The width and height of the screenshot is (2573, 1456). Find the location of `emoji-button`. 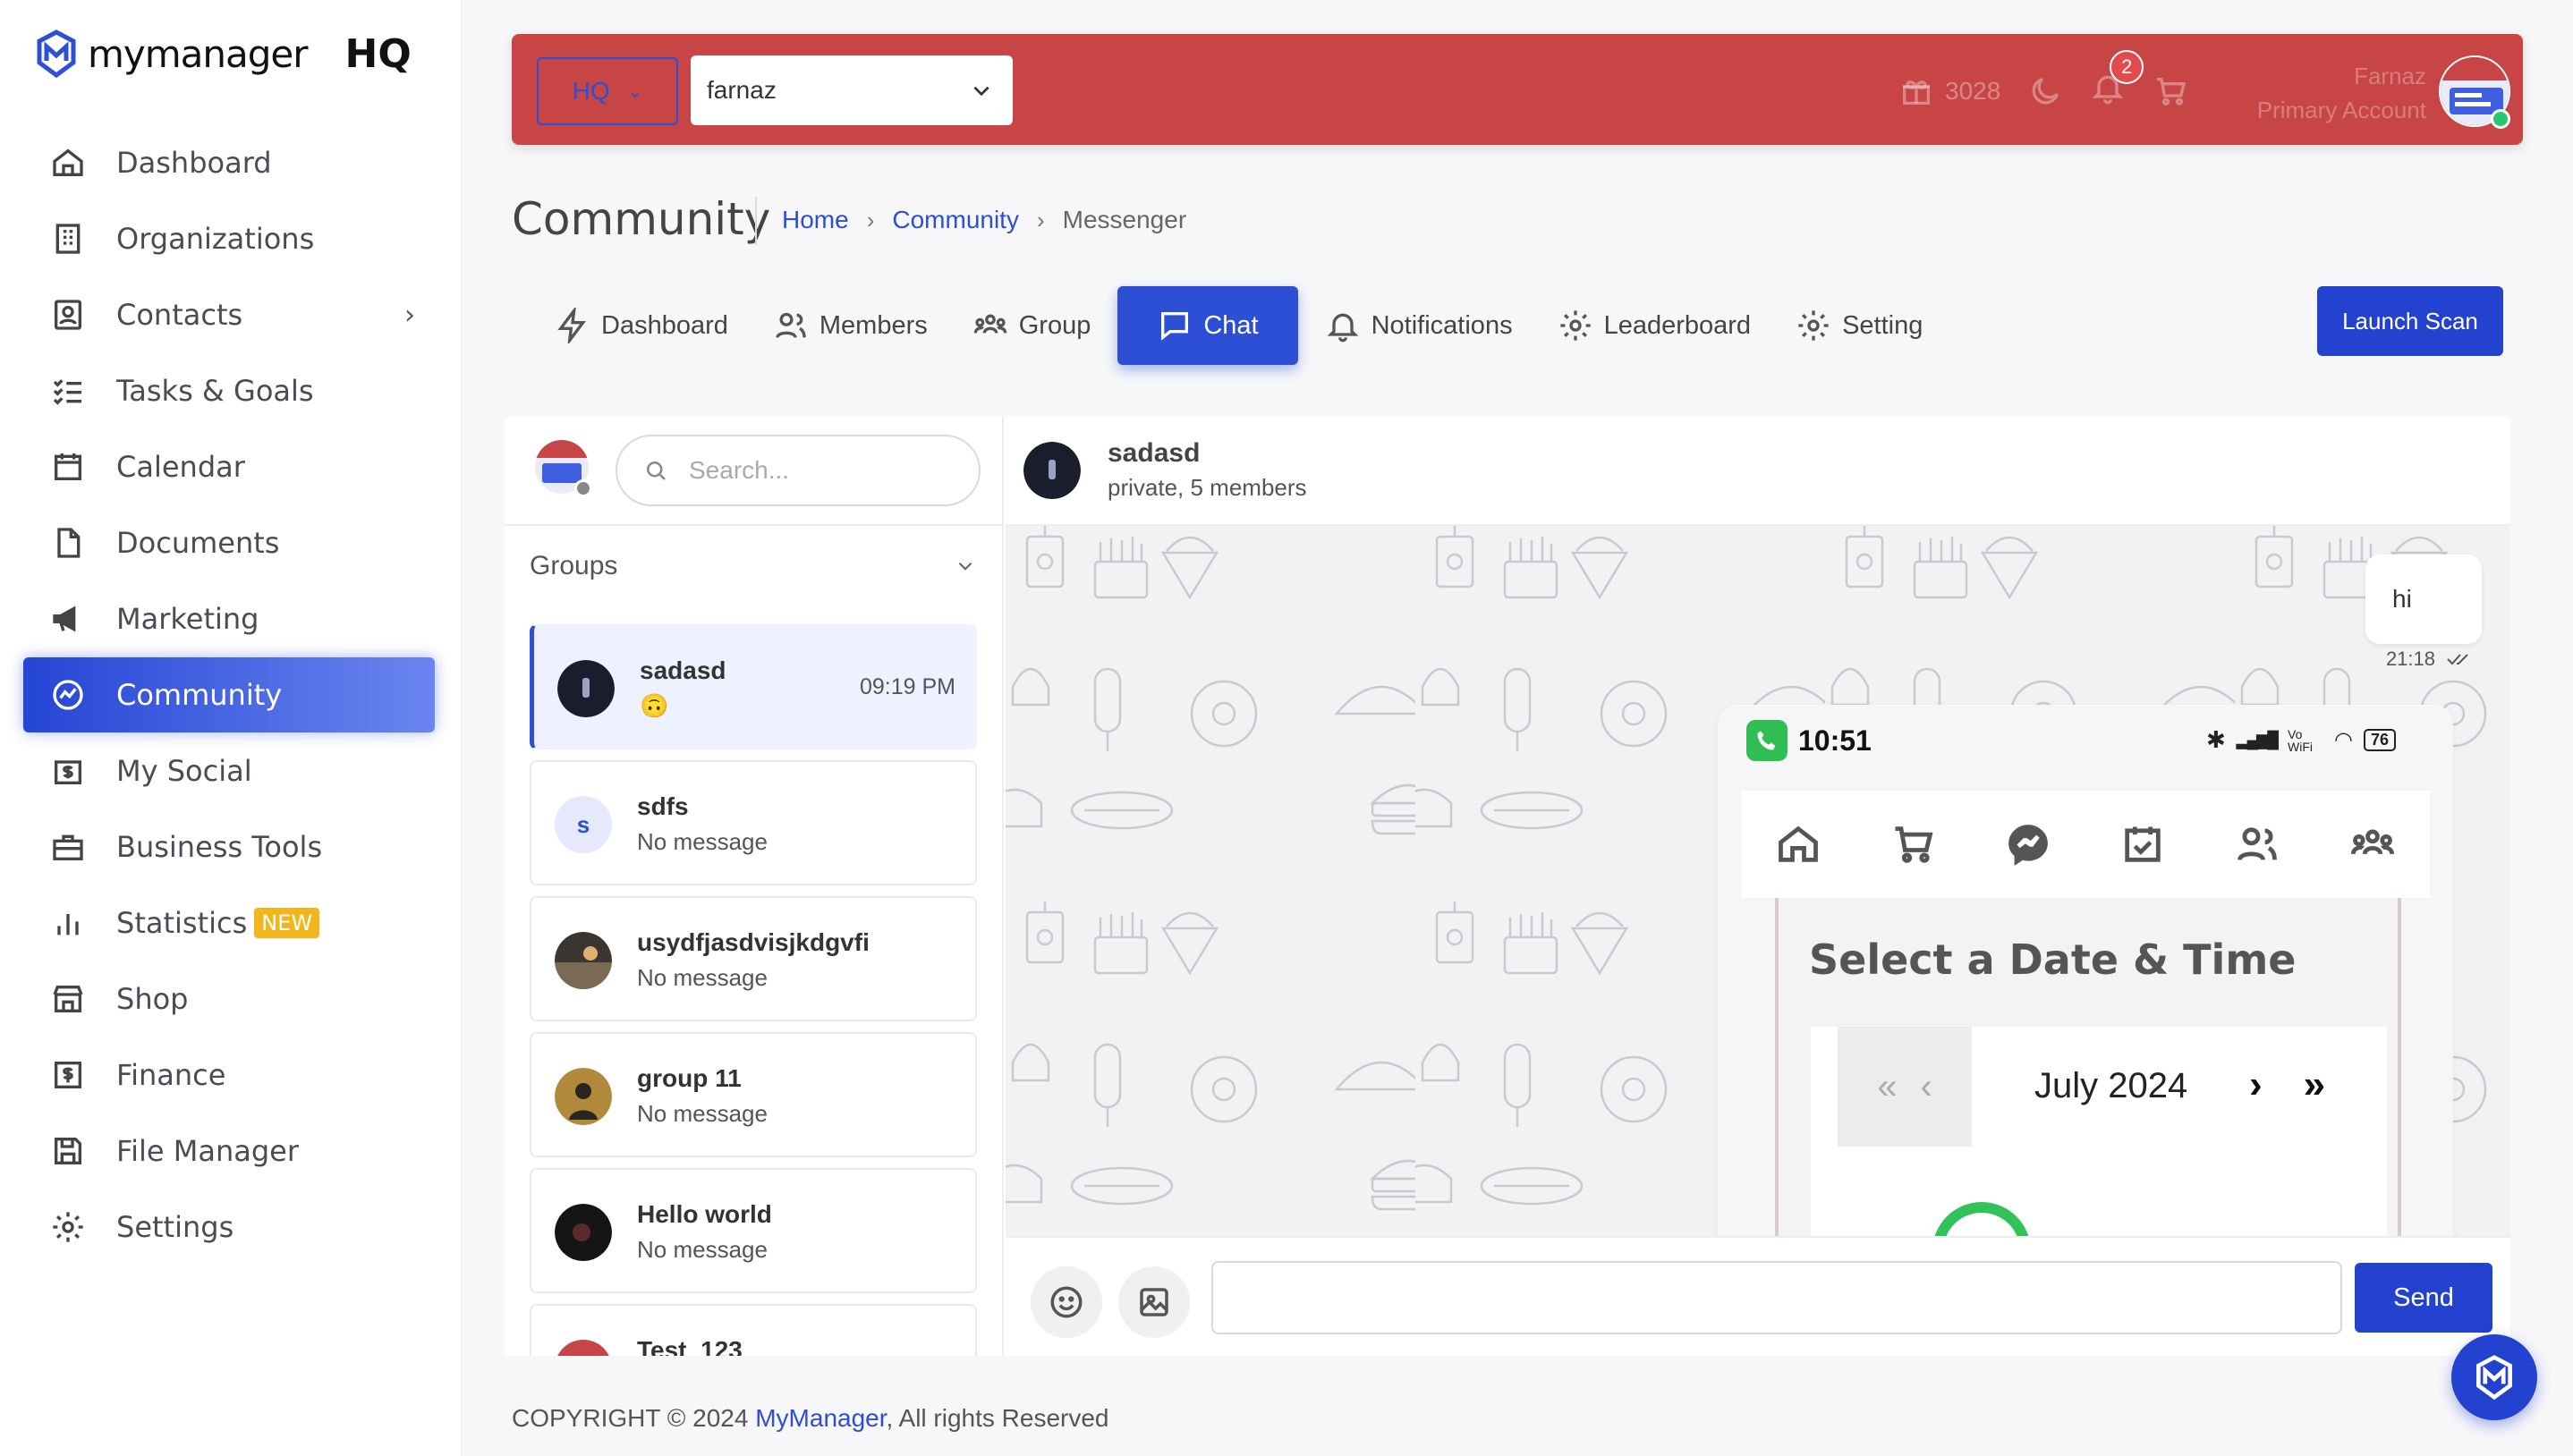

emoji-button is located at coordinates (1066, 1302).